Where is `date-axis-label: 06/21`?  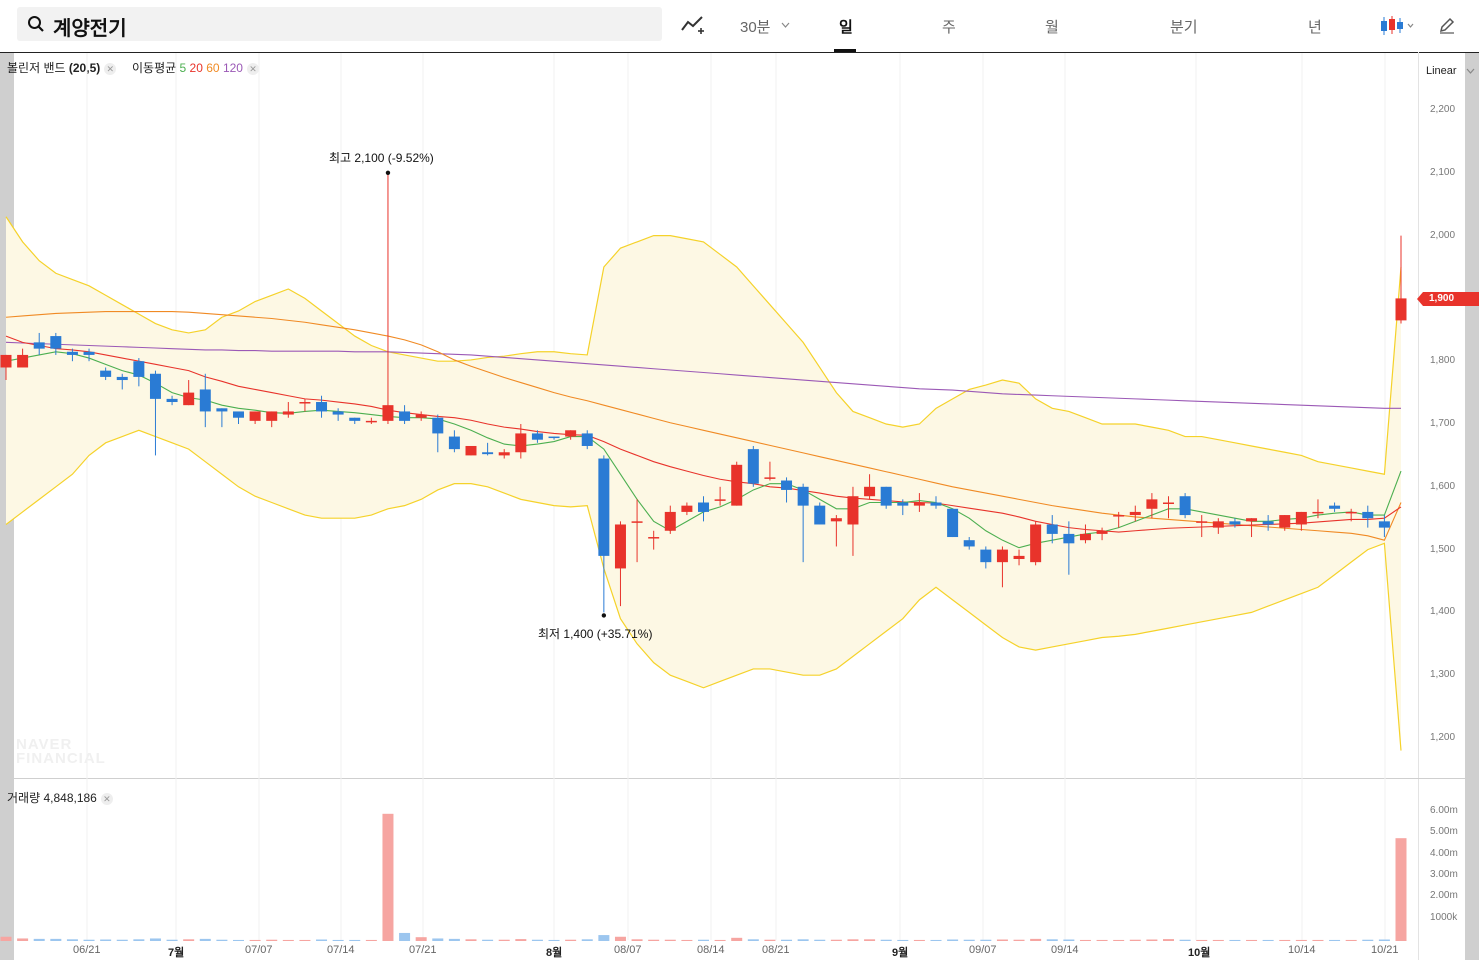 date-axis-label: 06/21 is located at coordinates (87, 950).